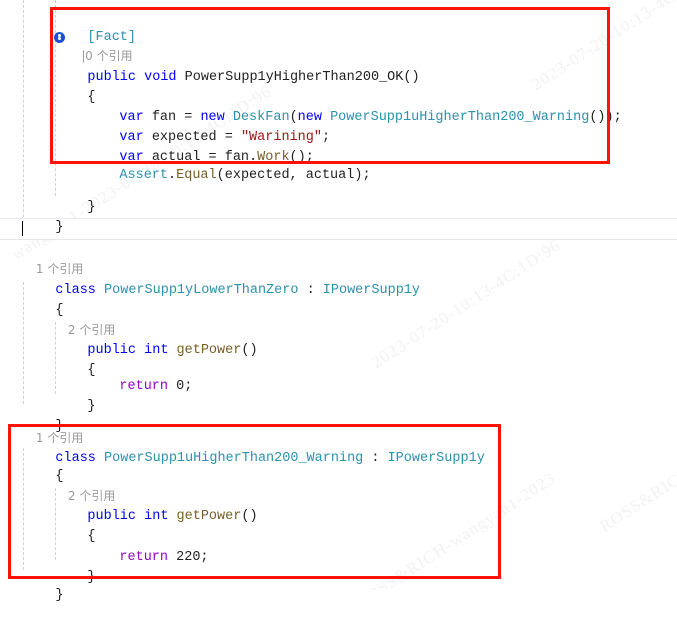 The height and width of the screenshot is (626, 677). Describe the element at coordinates (197, 290) in the screenshot. I see `class-name-lower-than-zero: PowerSupp1yLowerThanZero` at that location.